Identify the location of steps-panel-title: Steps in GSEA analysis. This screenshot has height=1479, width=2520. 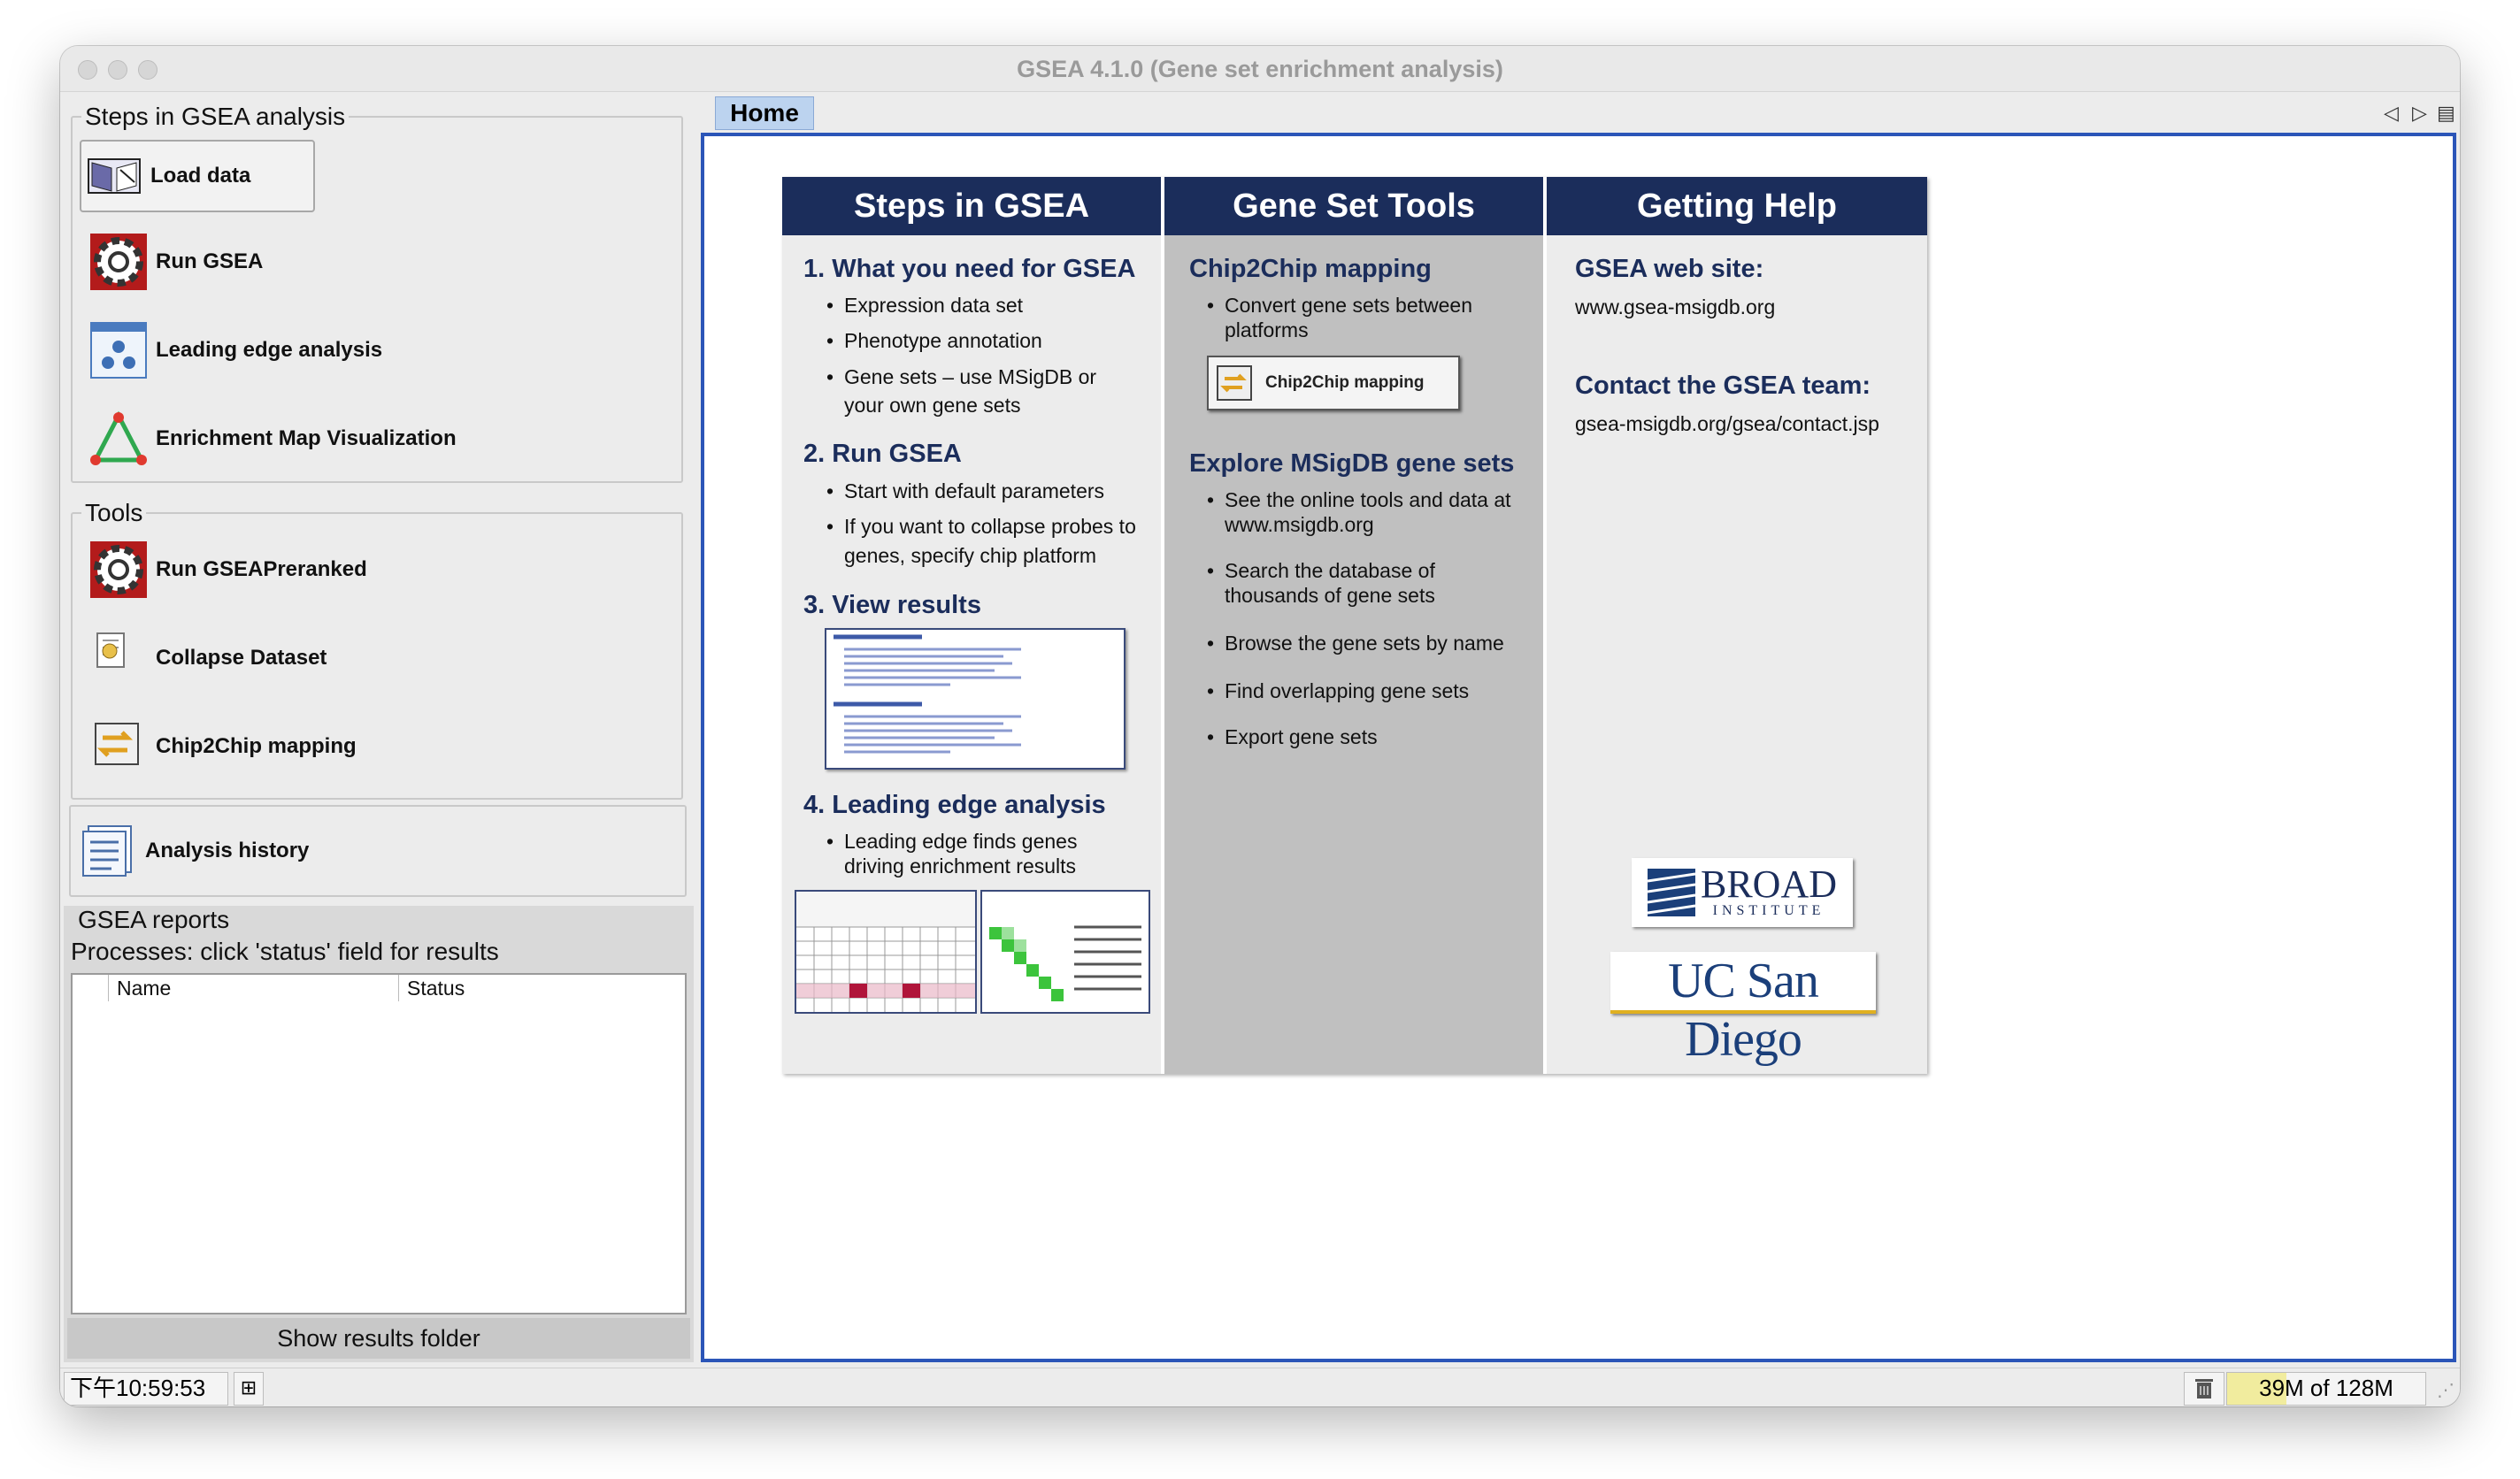
(215, 116).